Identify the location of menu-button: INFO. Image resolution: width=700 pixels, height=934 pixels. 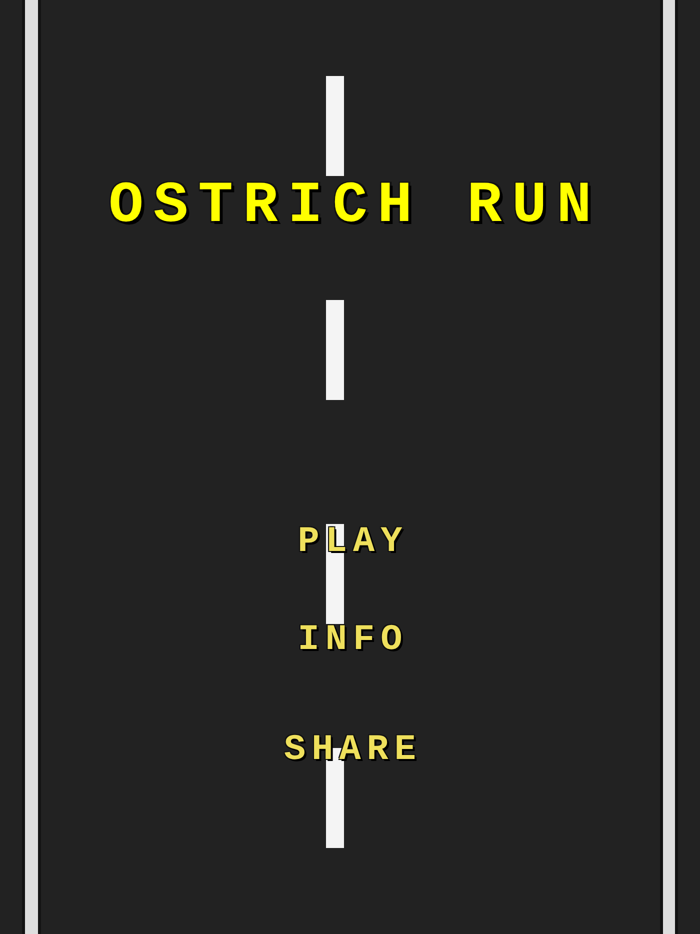
(350, 640).